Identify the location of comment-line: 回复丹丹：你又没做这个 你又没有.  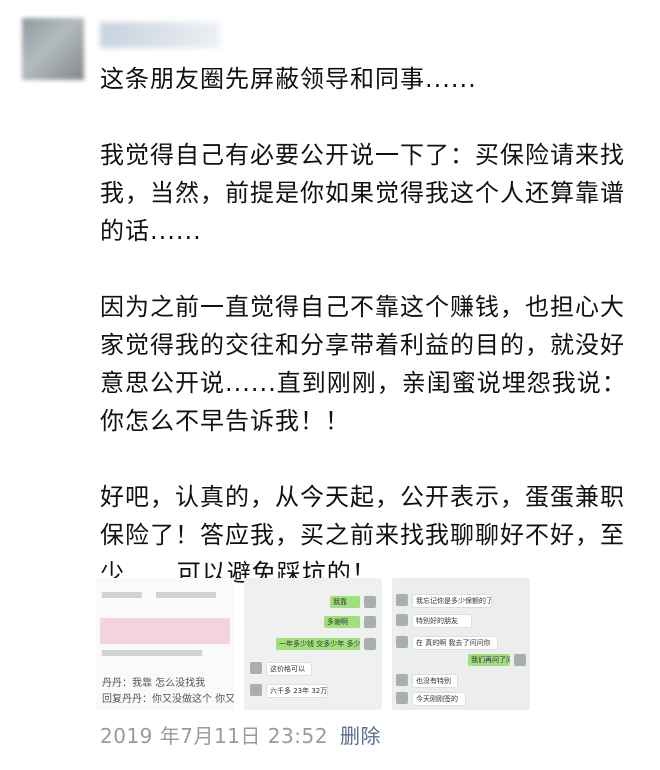
(168, 699).